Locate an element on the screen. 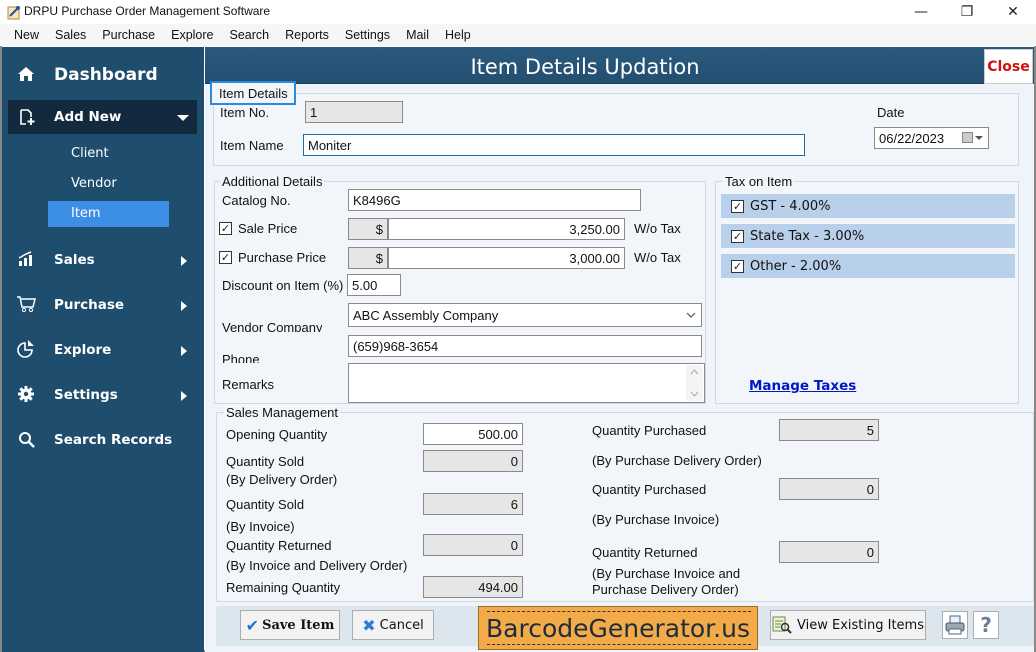  print-button is located at coordinates (955, 625).